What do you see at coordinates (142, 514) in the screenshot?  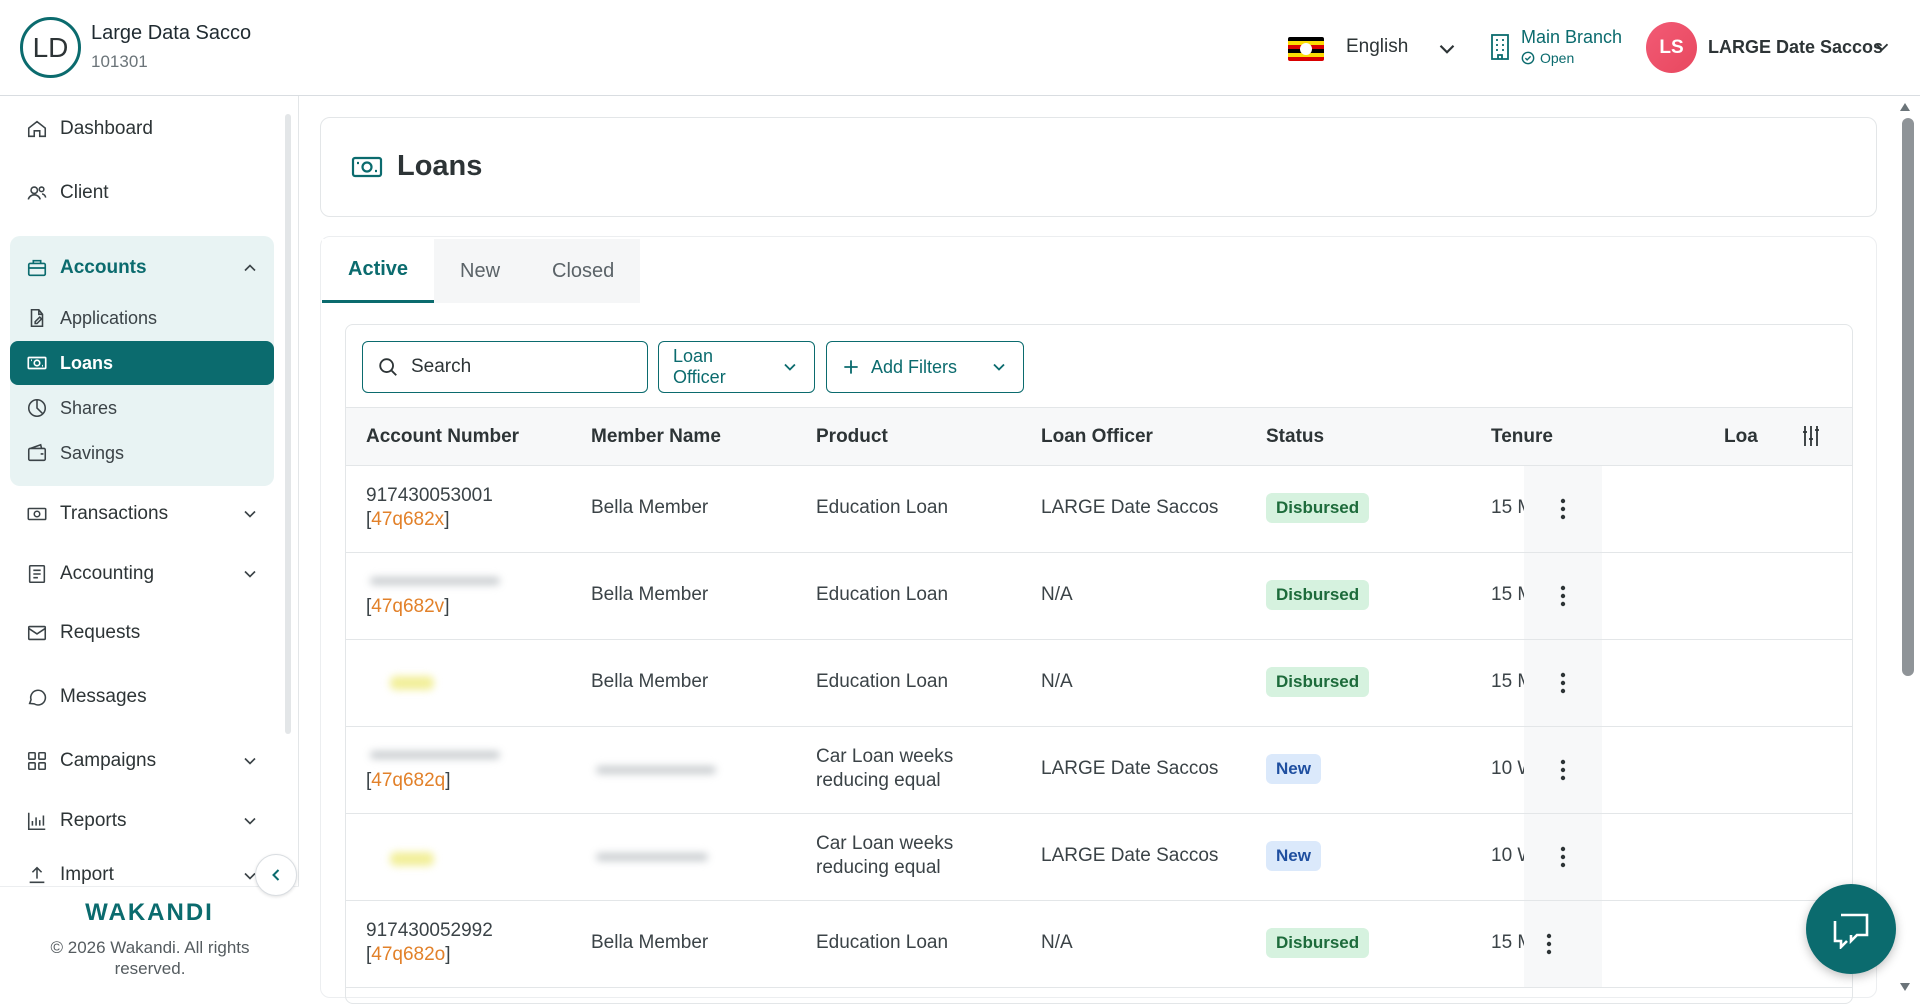 I see `sidebar-item-transactions: Transactions` at bounding box center [142, 514].